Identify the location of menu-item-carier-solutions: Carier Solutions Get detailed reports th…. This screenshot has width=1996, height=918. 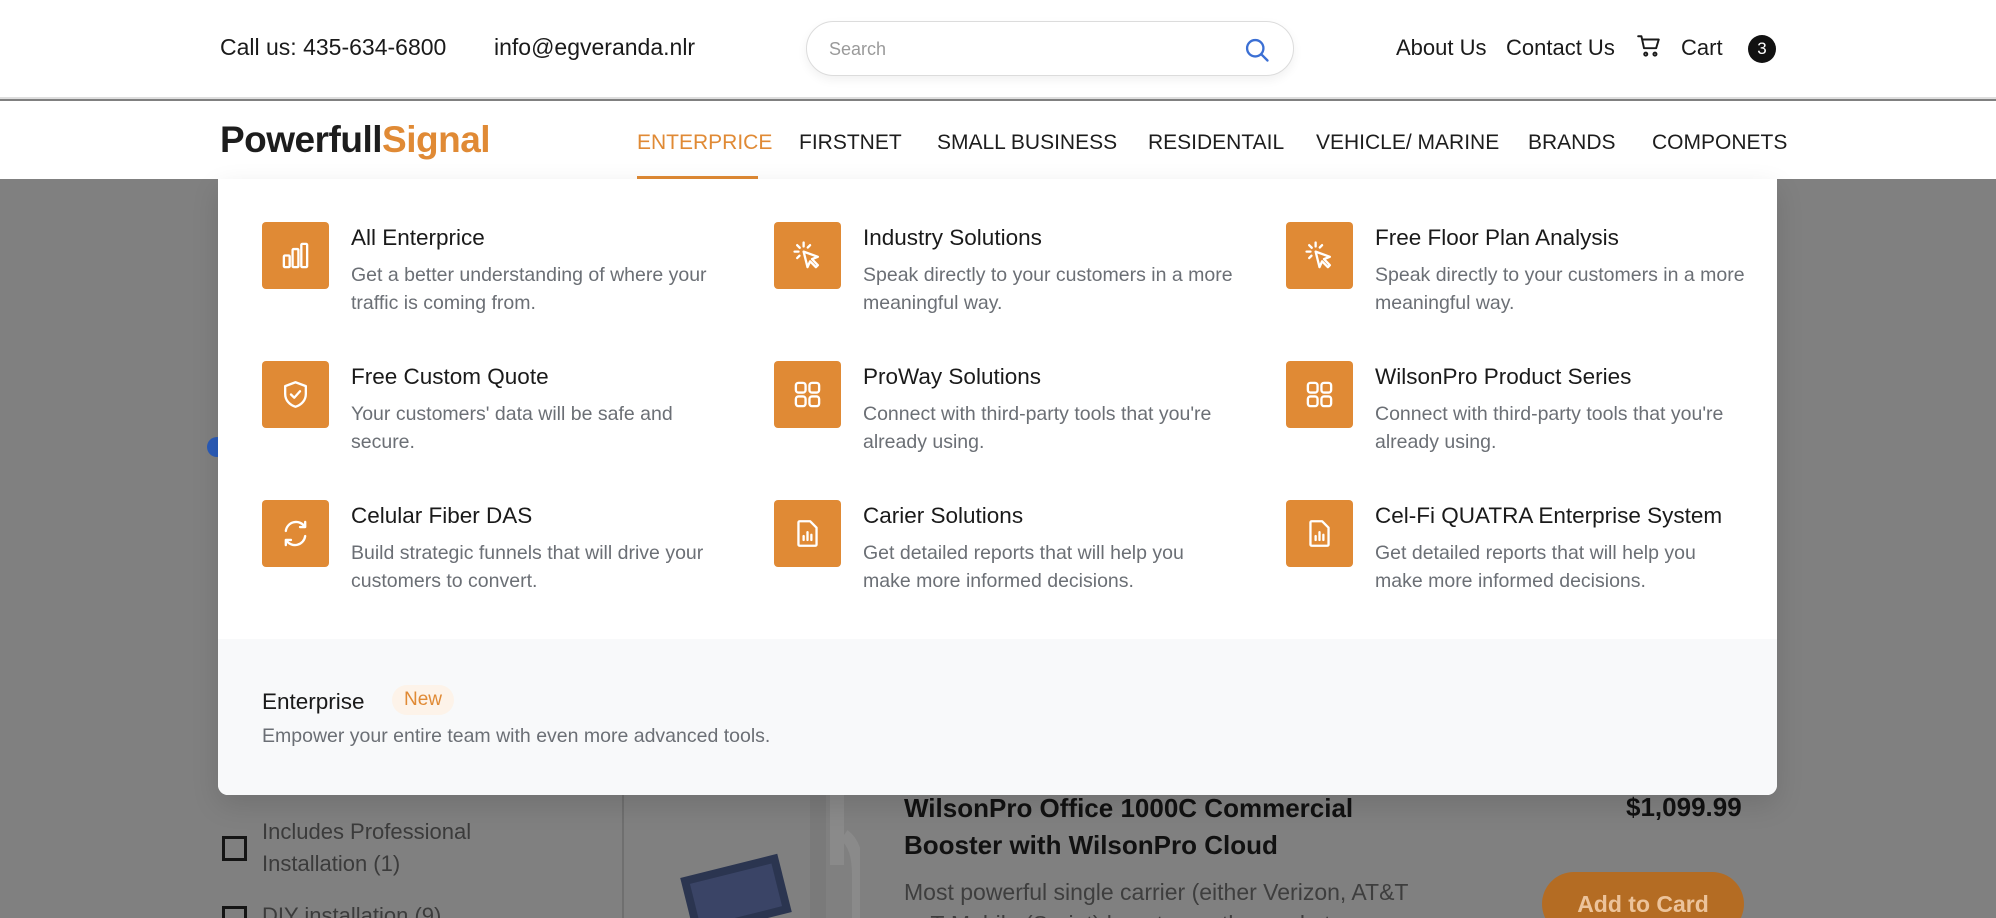
(1009, 560).